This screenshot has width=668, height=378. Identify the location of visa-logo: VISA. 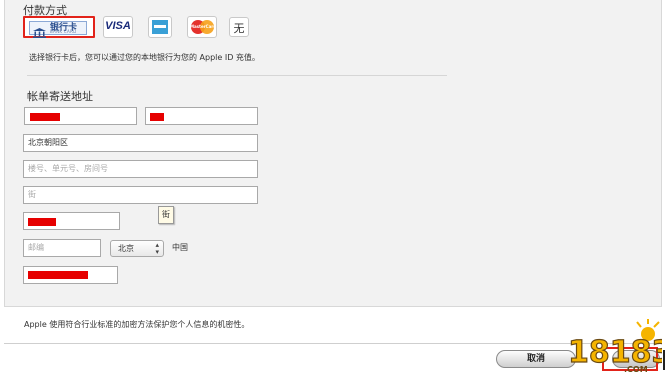
(118, 26).